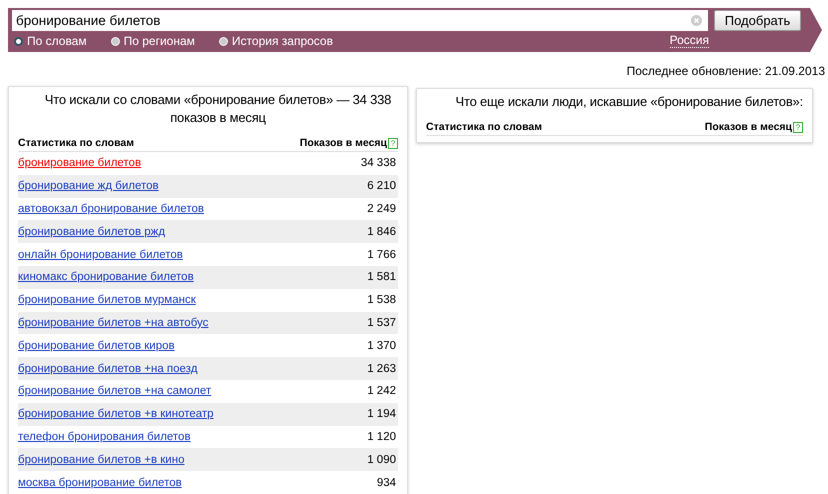 The image size is (828, 494). I want to click on count-text: 1 538, so click(381, 300).